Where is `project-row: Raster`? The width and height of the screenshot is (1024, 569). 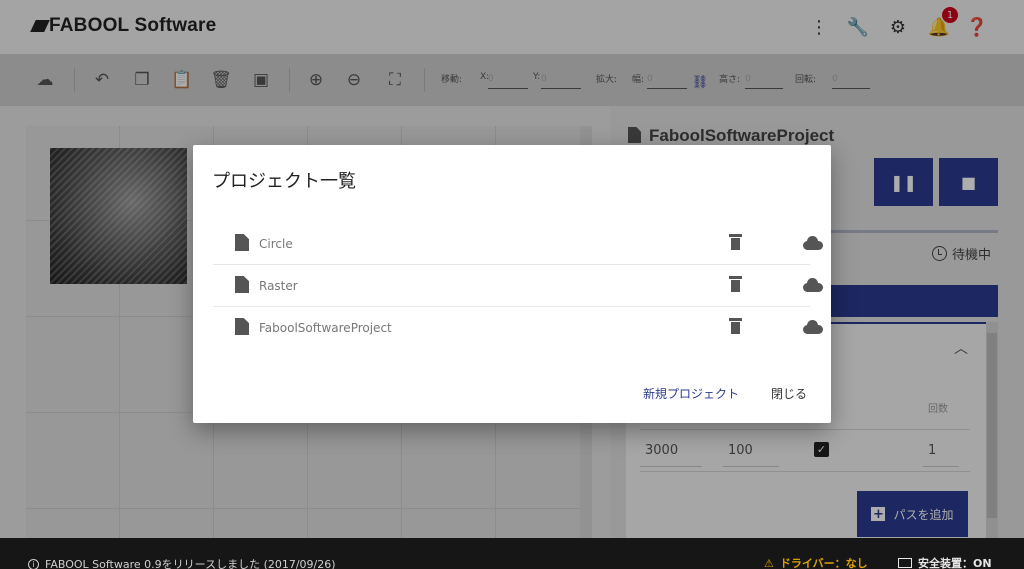 project-row: Raster is located at coordinates (518, 286).